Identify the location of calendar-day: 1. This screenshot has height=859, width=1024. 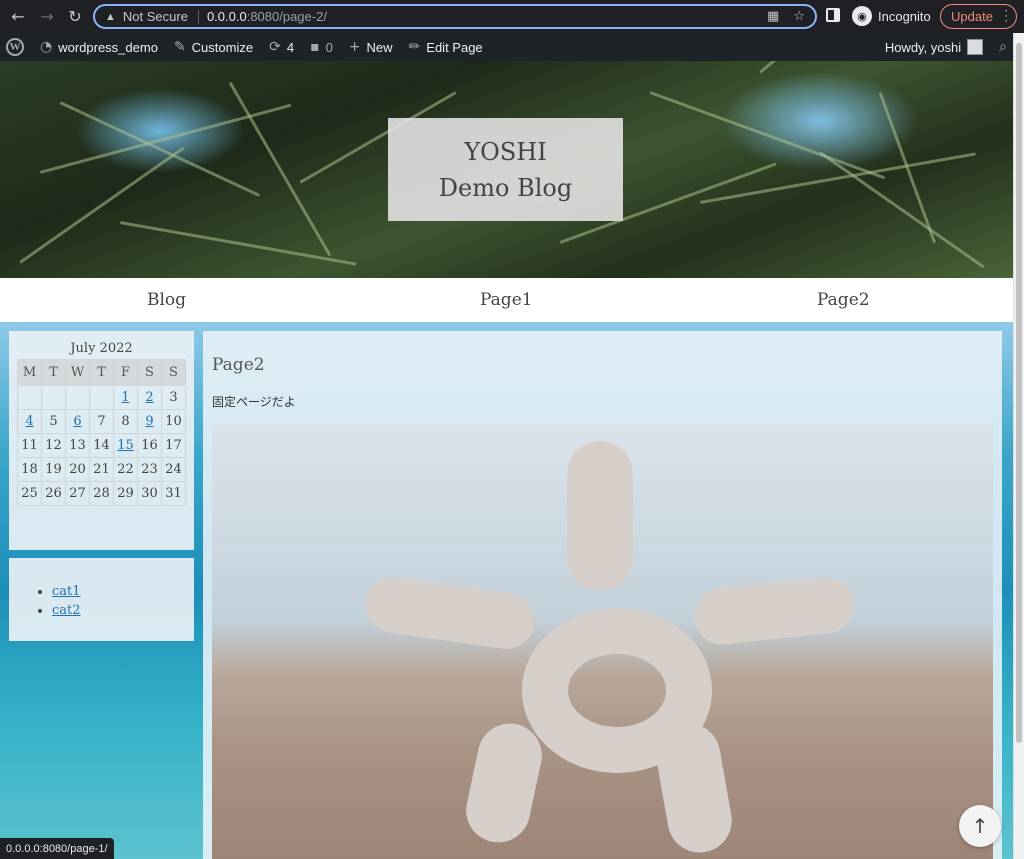
(125, 397).